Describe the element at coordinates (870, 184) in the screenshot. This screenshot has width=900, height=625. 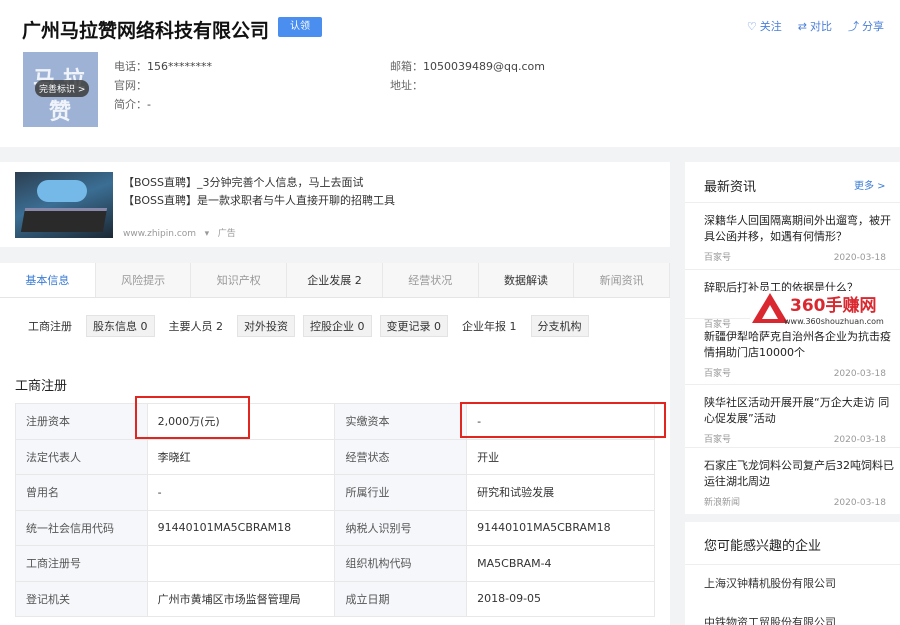
I see `news-more-link: 更多 >` at that location.